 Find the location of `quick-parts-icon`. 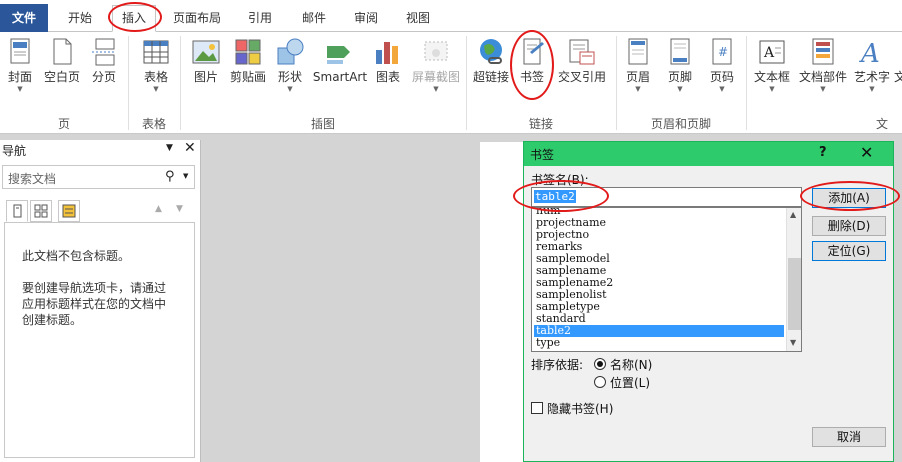

quick-parts-icon is located at coordinates (823, 52).